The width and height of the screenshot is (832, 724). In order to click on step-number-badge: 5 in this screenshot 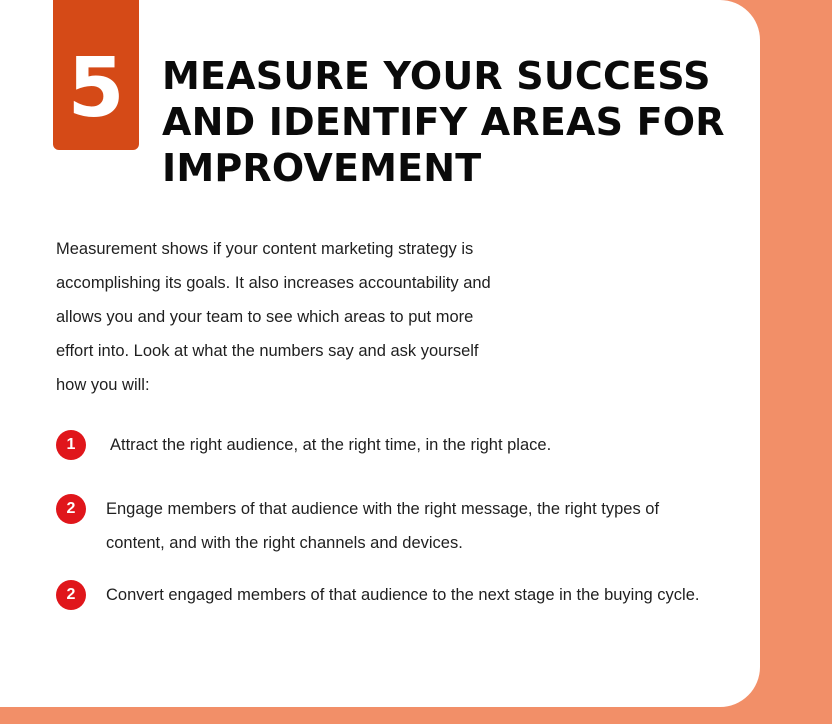, I will do `click(96, 75)`.